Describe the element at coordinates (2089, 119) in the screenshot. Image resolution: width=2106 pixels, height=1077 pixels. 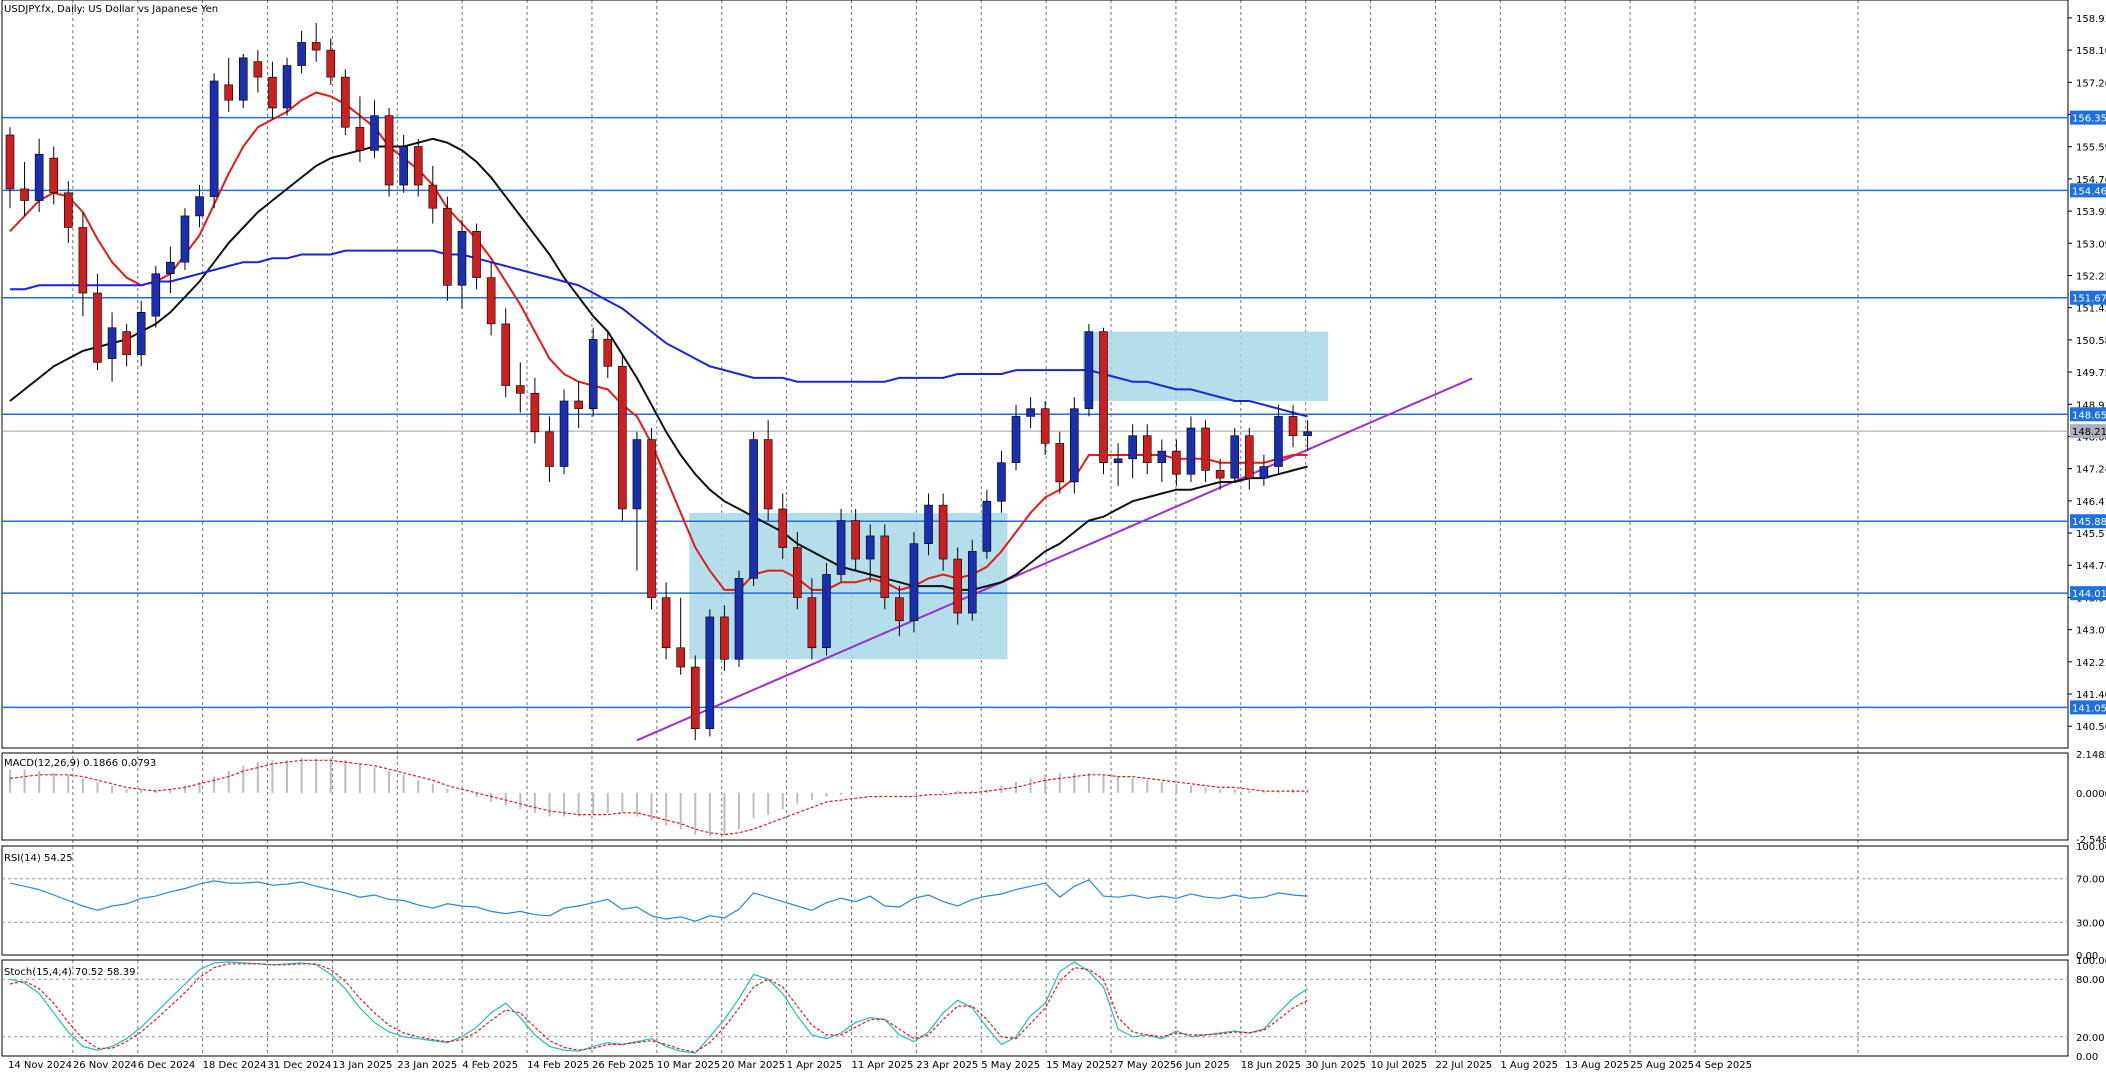
I see `level-price-label: 156.350` at that location.